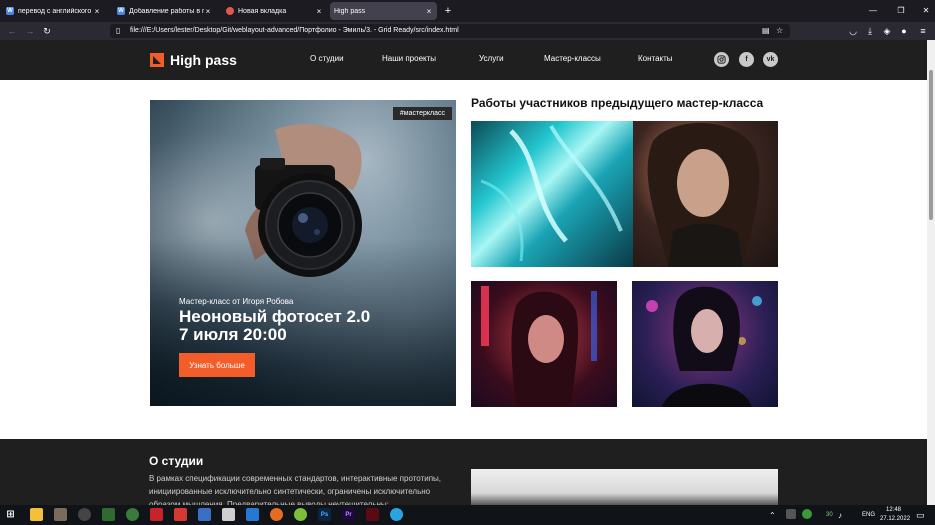  Describe the element at coordinates (491, 58) in the screenshot. I see `nav-link-services: Услуги` at that location.